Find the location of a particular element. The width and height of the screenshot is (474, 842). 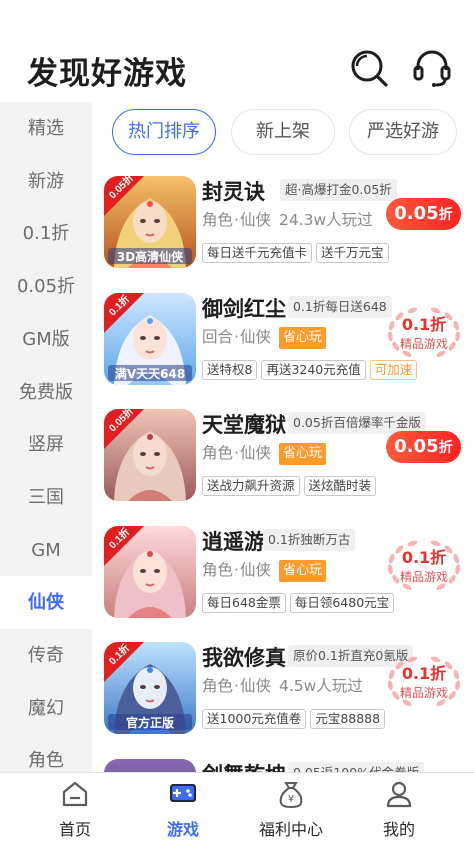

game-thumbnail: 0.1折 满V天天648 is located at coordinates (150, 338).